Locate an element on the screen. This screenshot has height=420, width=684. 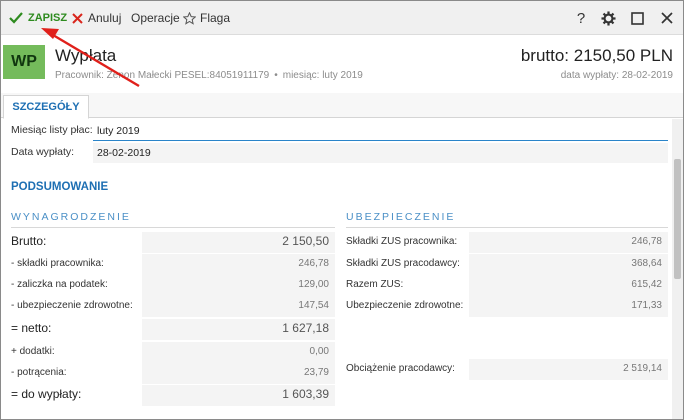
insurance-row: Składki ZUS pracodawcy: 368,64 is located at coordinates (507, 264).